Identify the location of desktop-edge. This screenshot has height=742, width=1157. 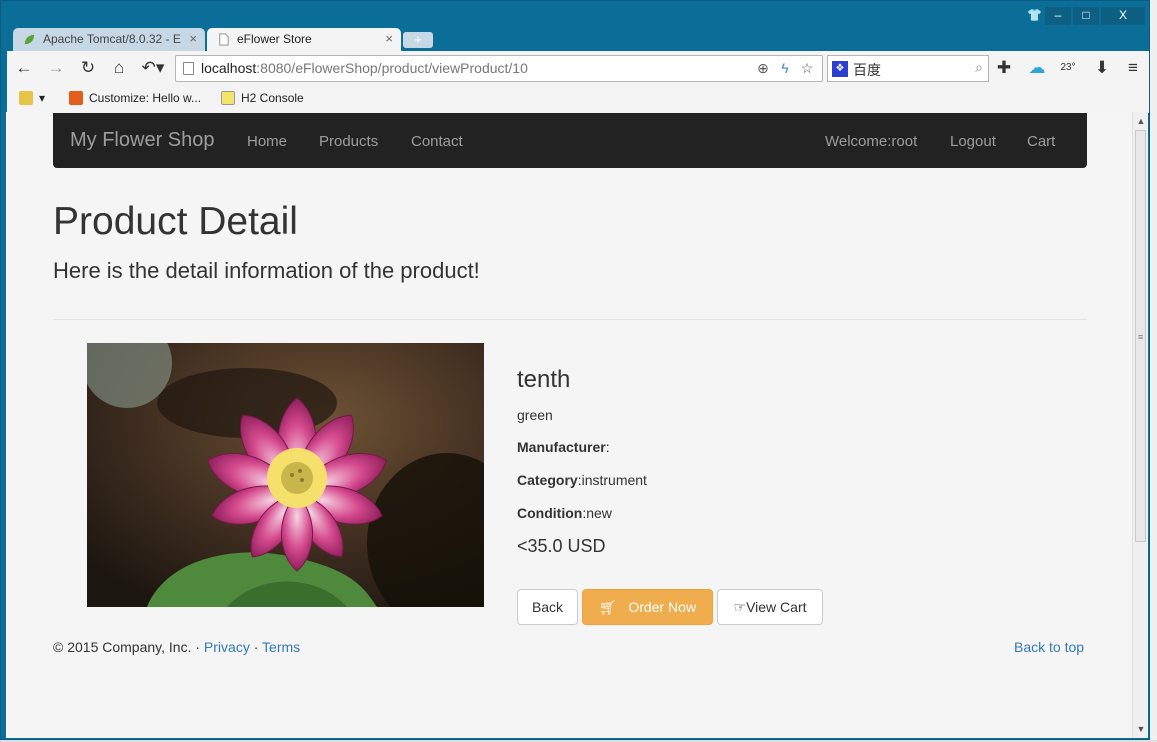
(1153, 371).